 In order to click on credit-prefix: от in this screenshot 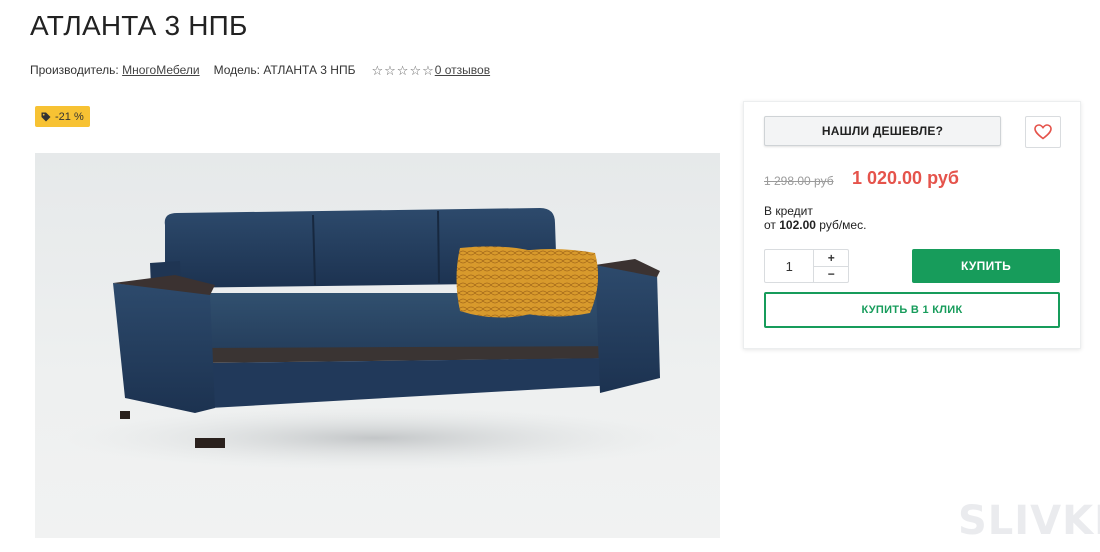, I will do `click(770, 225)`.